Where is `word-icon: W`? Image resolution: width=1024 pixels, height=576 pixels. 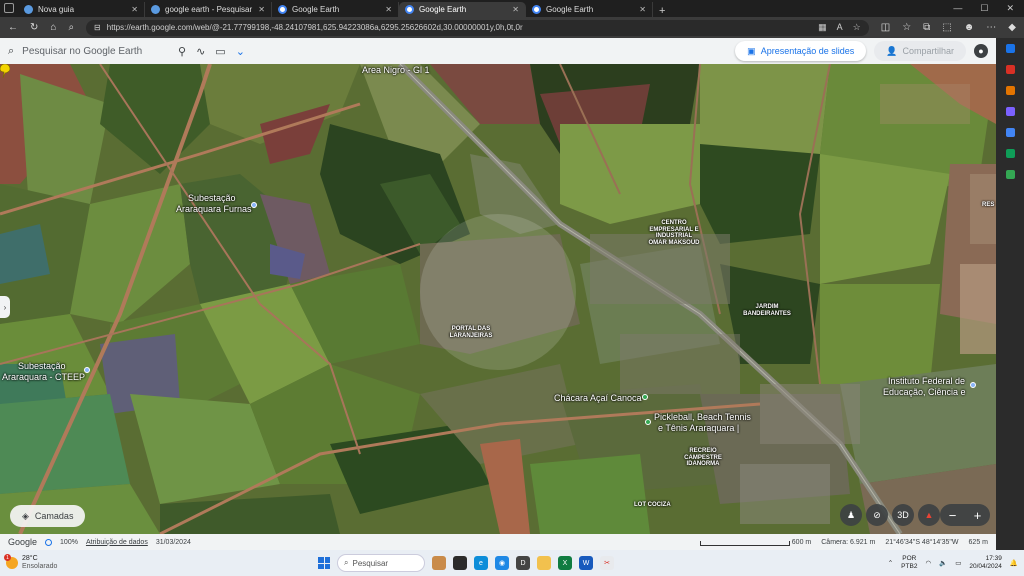
word-icon: W is located at coordinates (586, 563).